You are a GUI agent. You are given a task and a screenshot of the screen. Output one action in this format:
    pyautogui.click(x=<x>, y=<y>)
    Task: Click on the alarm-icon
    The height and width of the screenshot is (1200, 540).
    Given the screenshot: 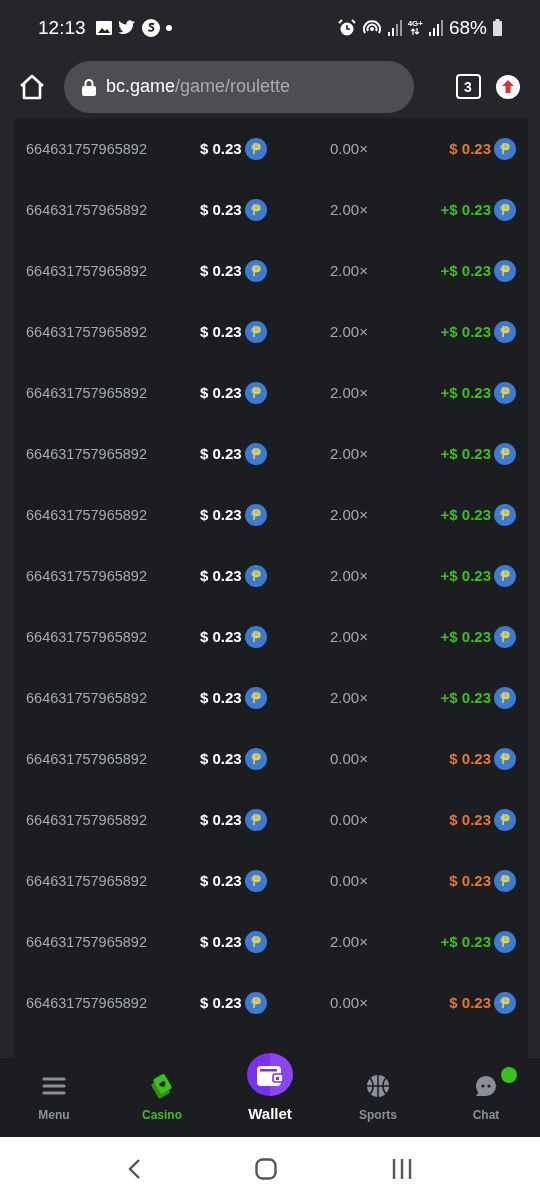 What is the action you would take?
    pyautogui.click(x=346, y=27)
    